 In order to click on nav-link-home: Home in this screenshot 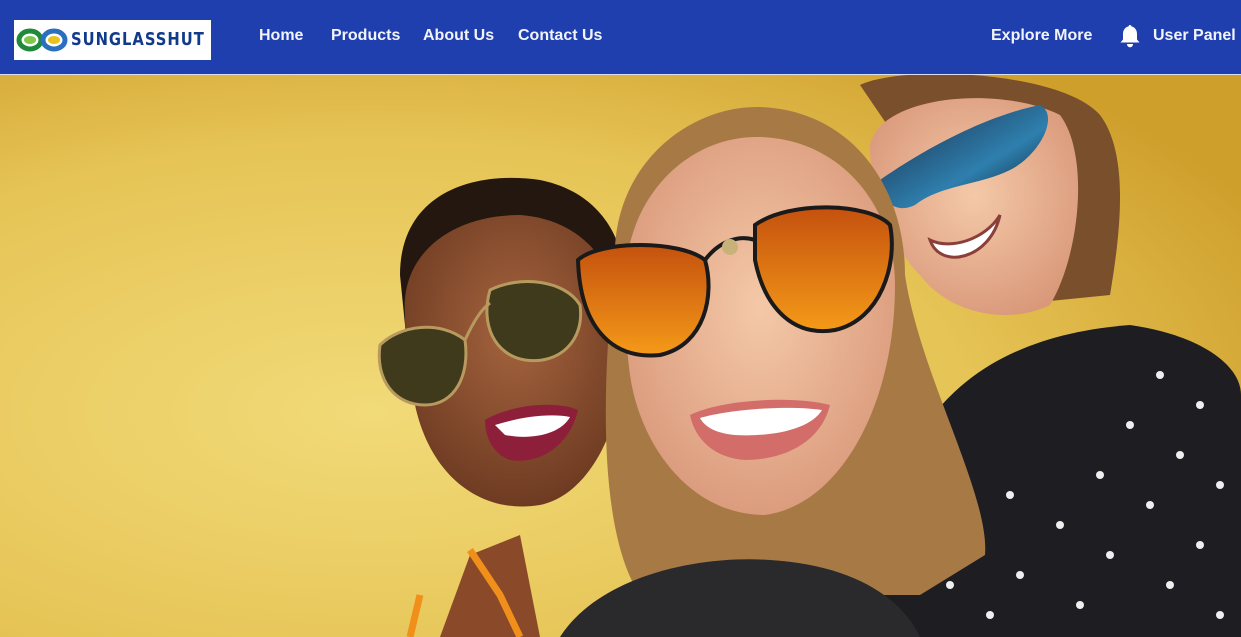, I will do `click(281, 36)`.